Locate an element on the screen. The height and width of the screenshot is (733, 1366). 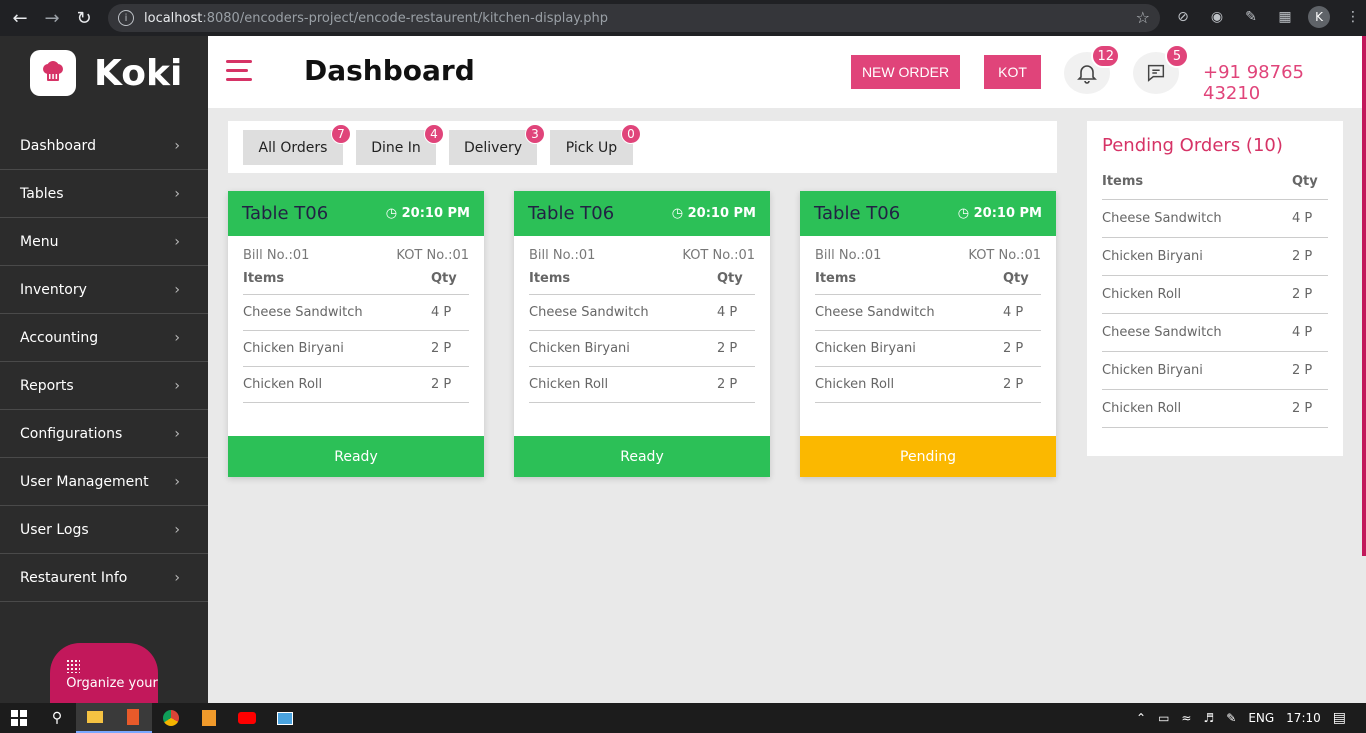
hamburger-menu-icon is located at coordinates (239, 71).